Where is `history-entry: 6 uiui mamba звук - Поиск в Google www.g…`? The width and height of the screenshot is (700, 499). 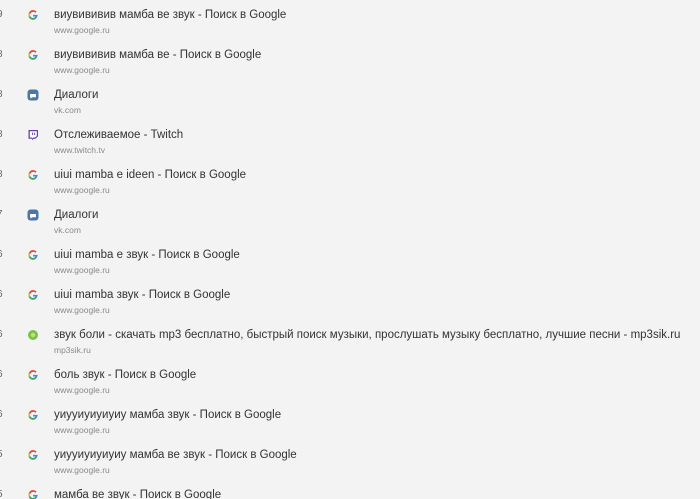
history-entry: 6 uiui mamba звук - Поиск в Google www.g… is located at coordinates (350, 300).